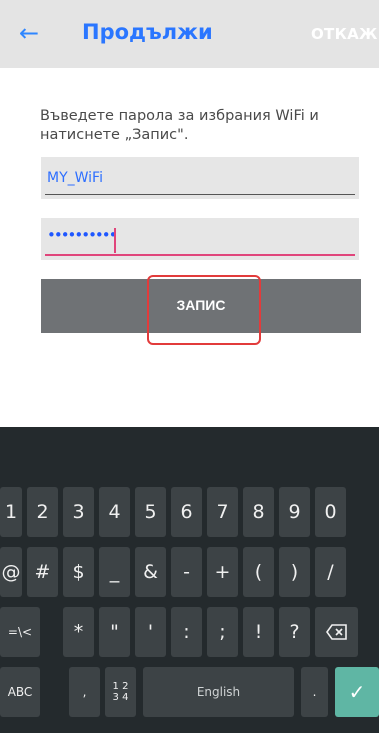 This screenshot has width=379, height=733. Describe the element at coordinates (314, 692) in the screenshot. I see `key-period: .` at that location.